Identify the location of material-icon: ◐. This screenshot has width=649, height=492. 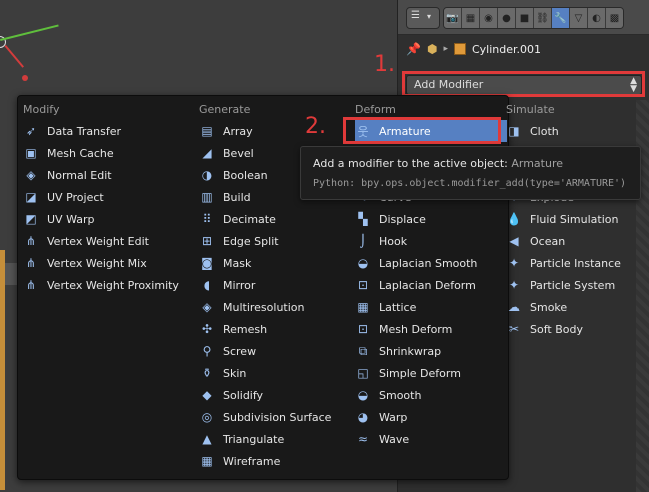
(597, 18).